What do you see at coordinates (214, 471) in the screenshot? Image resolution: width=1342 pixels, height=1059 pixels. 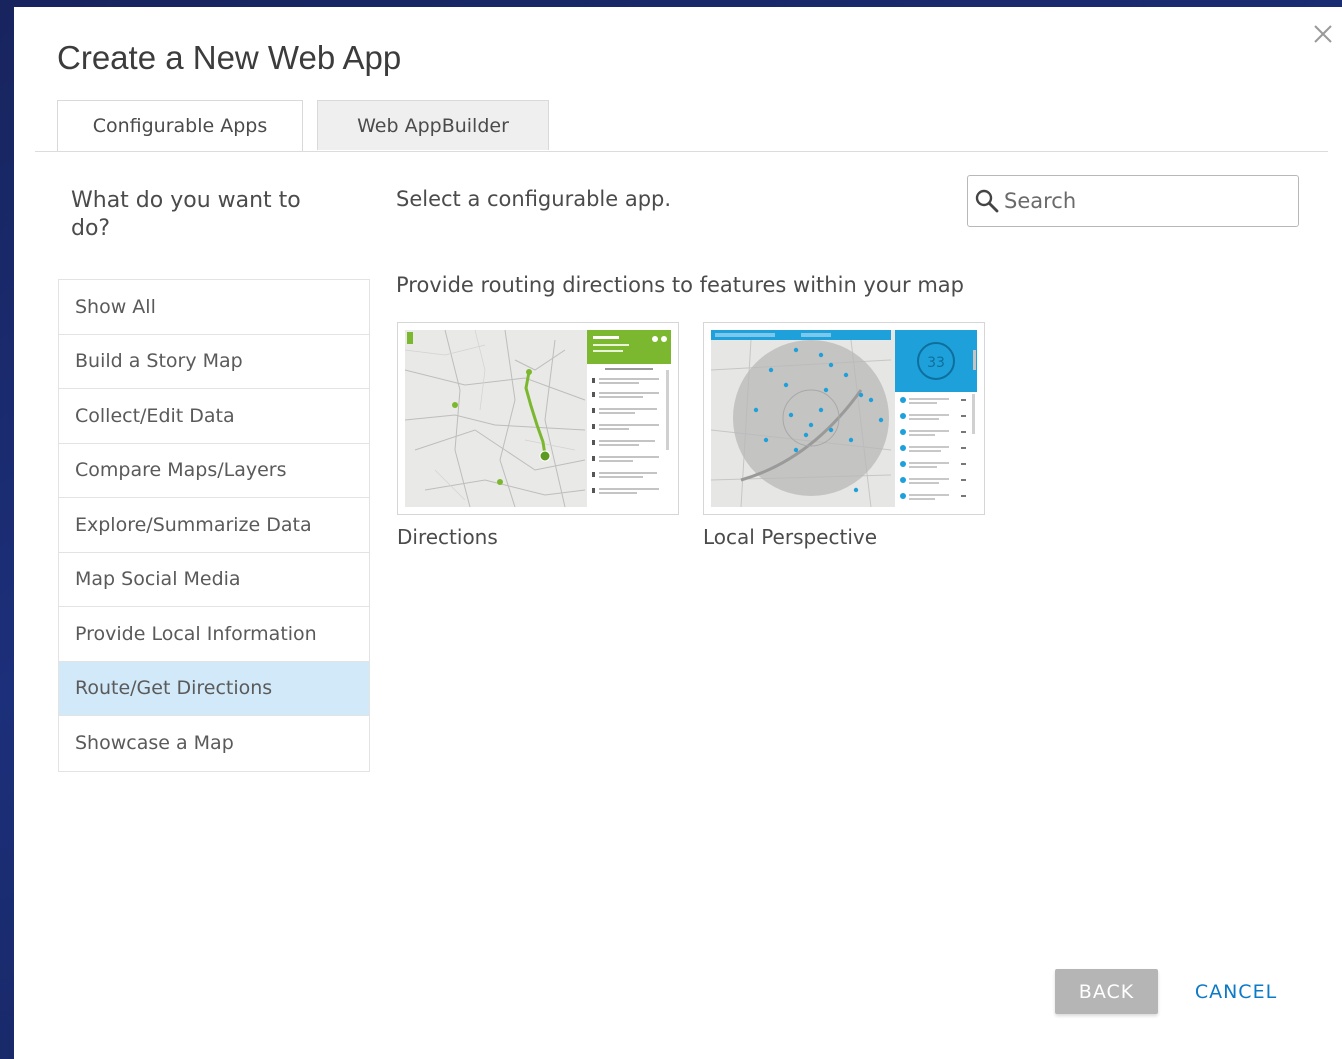 I see `category-item-compare-maps-layers: Compare Maps/Layers` at bounding box center [214, 471].